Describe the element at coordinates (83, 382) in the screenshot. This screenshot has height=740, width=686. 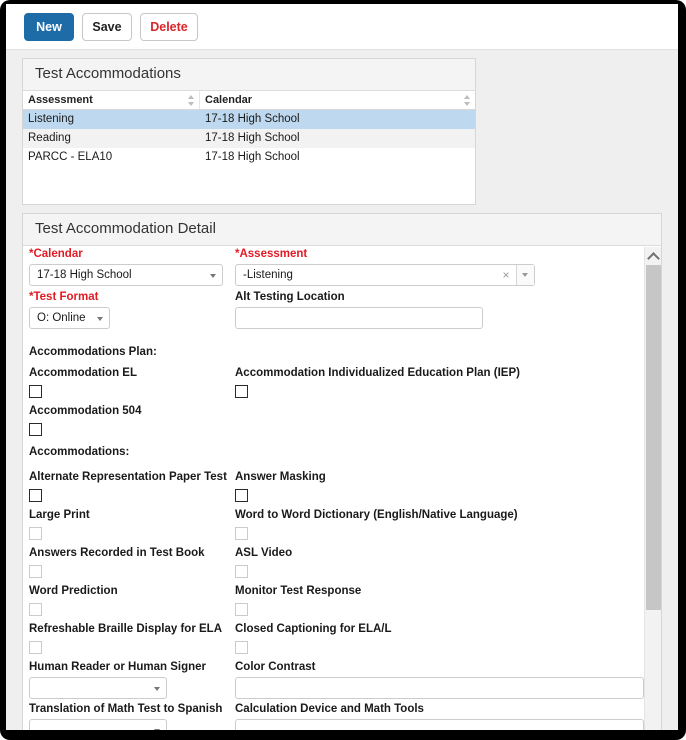
I see `accommodation-el-field: Accommodation EL` at that location.